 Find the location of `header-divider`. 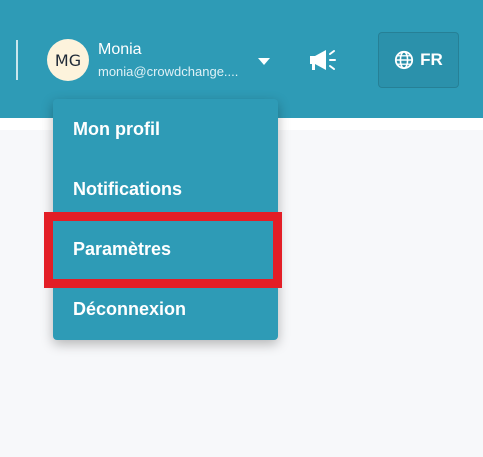

header-divider is located at coordinates (17, 60).